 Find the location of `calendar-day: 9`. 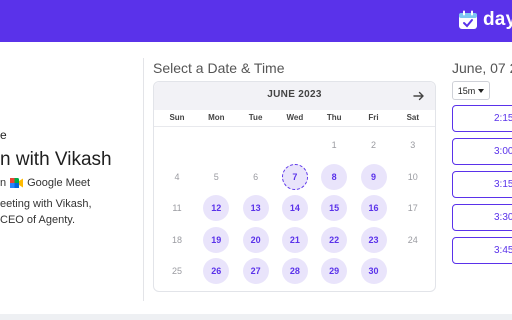

calendar-day: 9 is located at coordinates (373, 176).